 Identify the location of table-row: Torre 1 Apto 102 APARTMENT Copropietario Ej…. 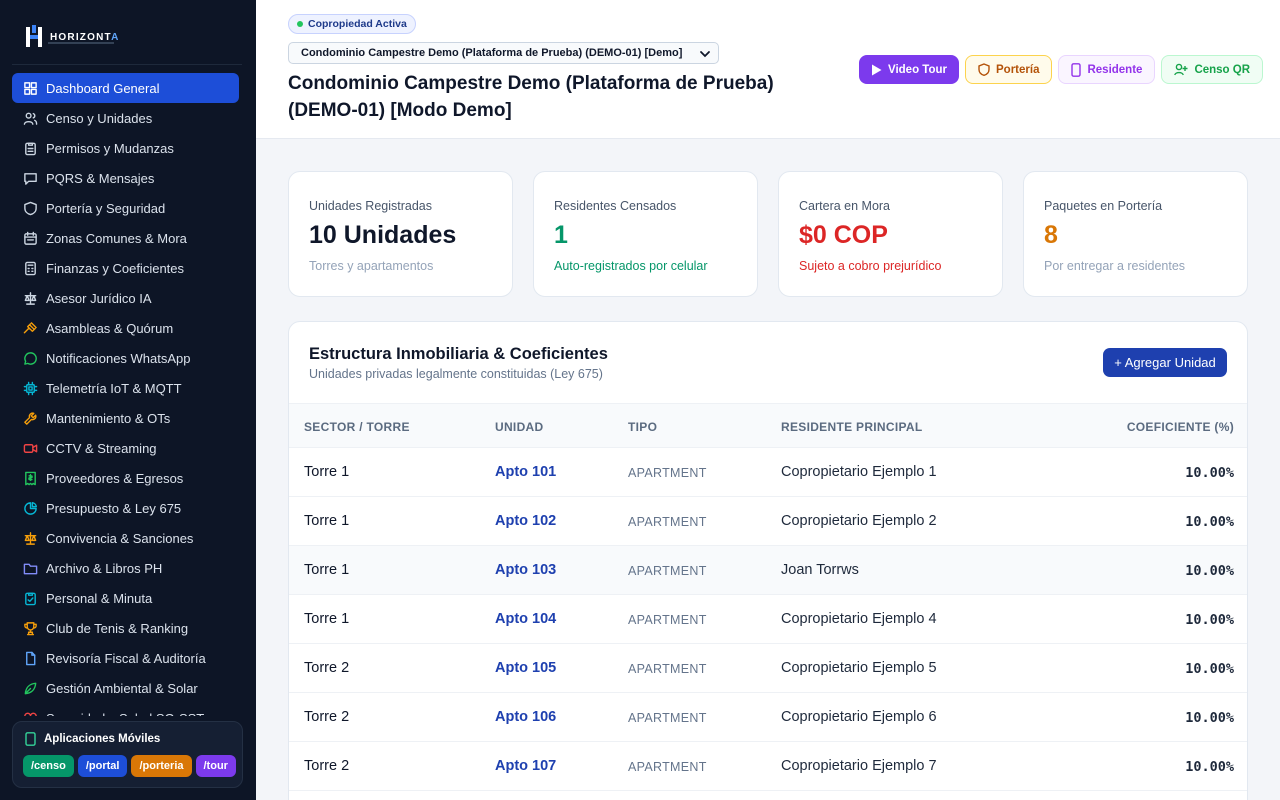
(768, 521).